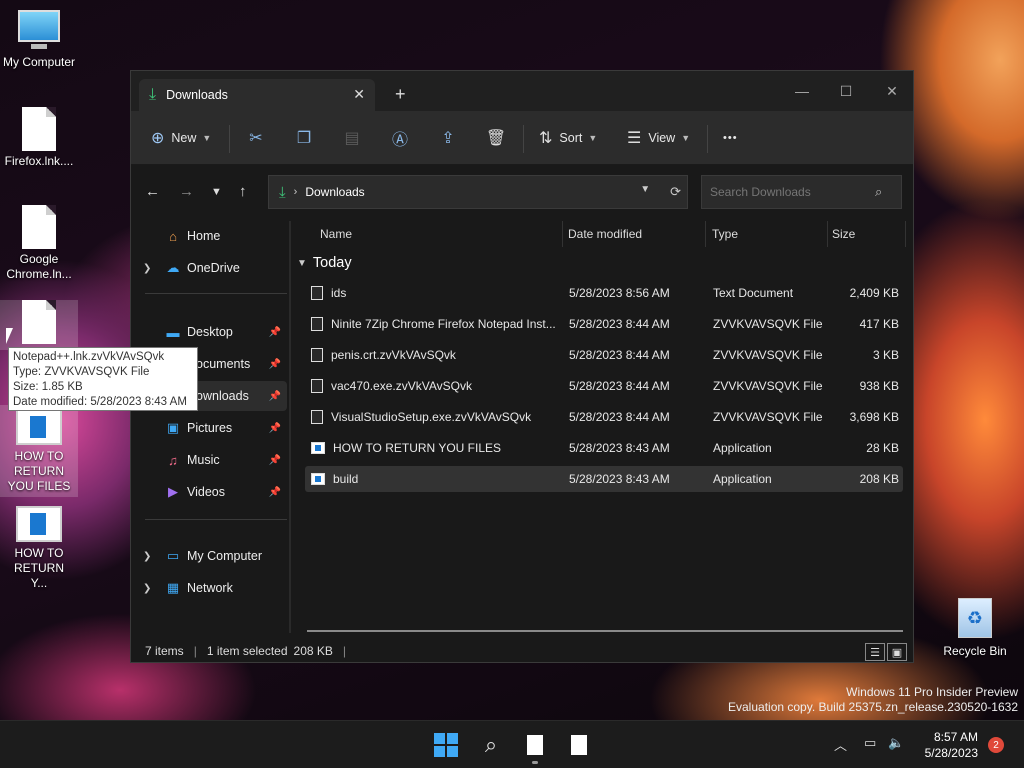 Image resolution: width=1024 pixels, height=768 pixels. Describe the element at coordinates (448, 138) in the screenshot. I see `share-icon: ⇪` at that location.